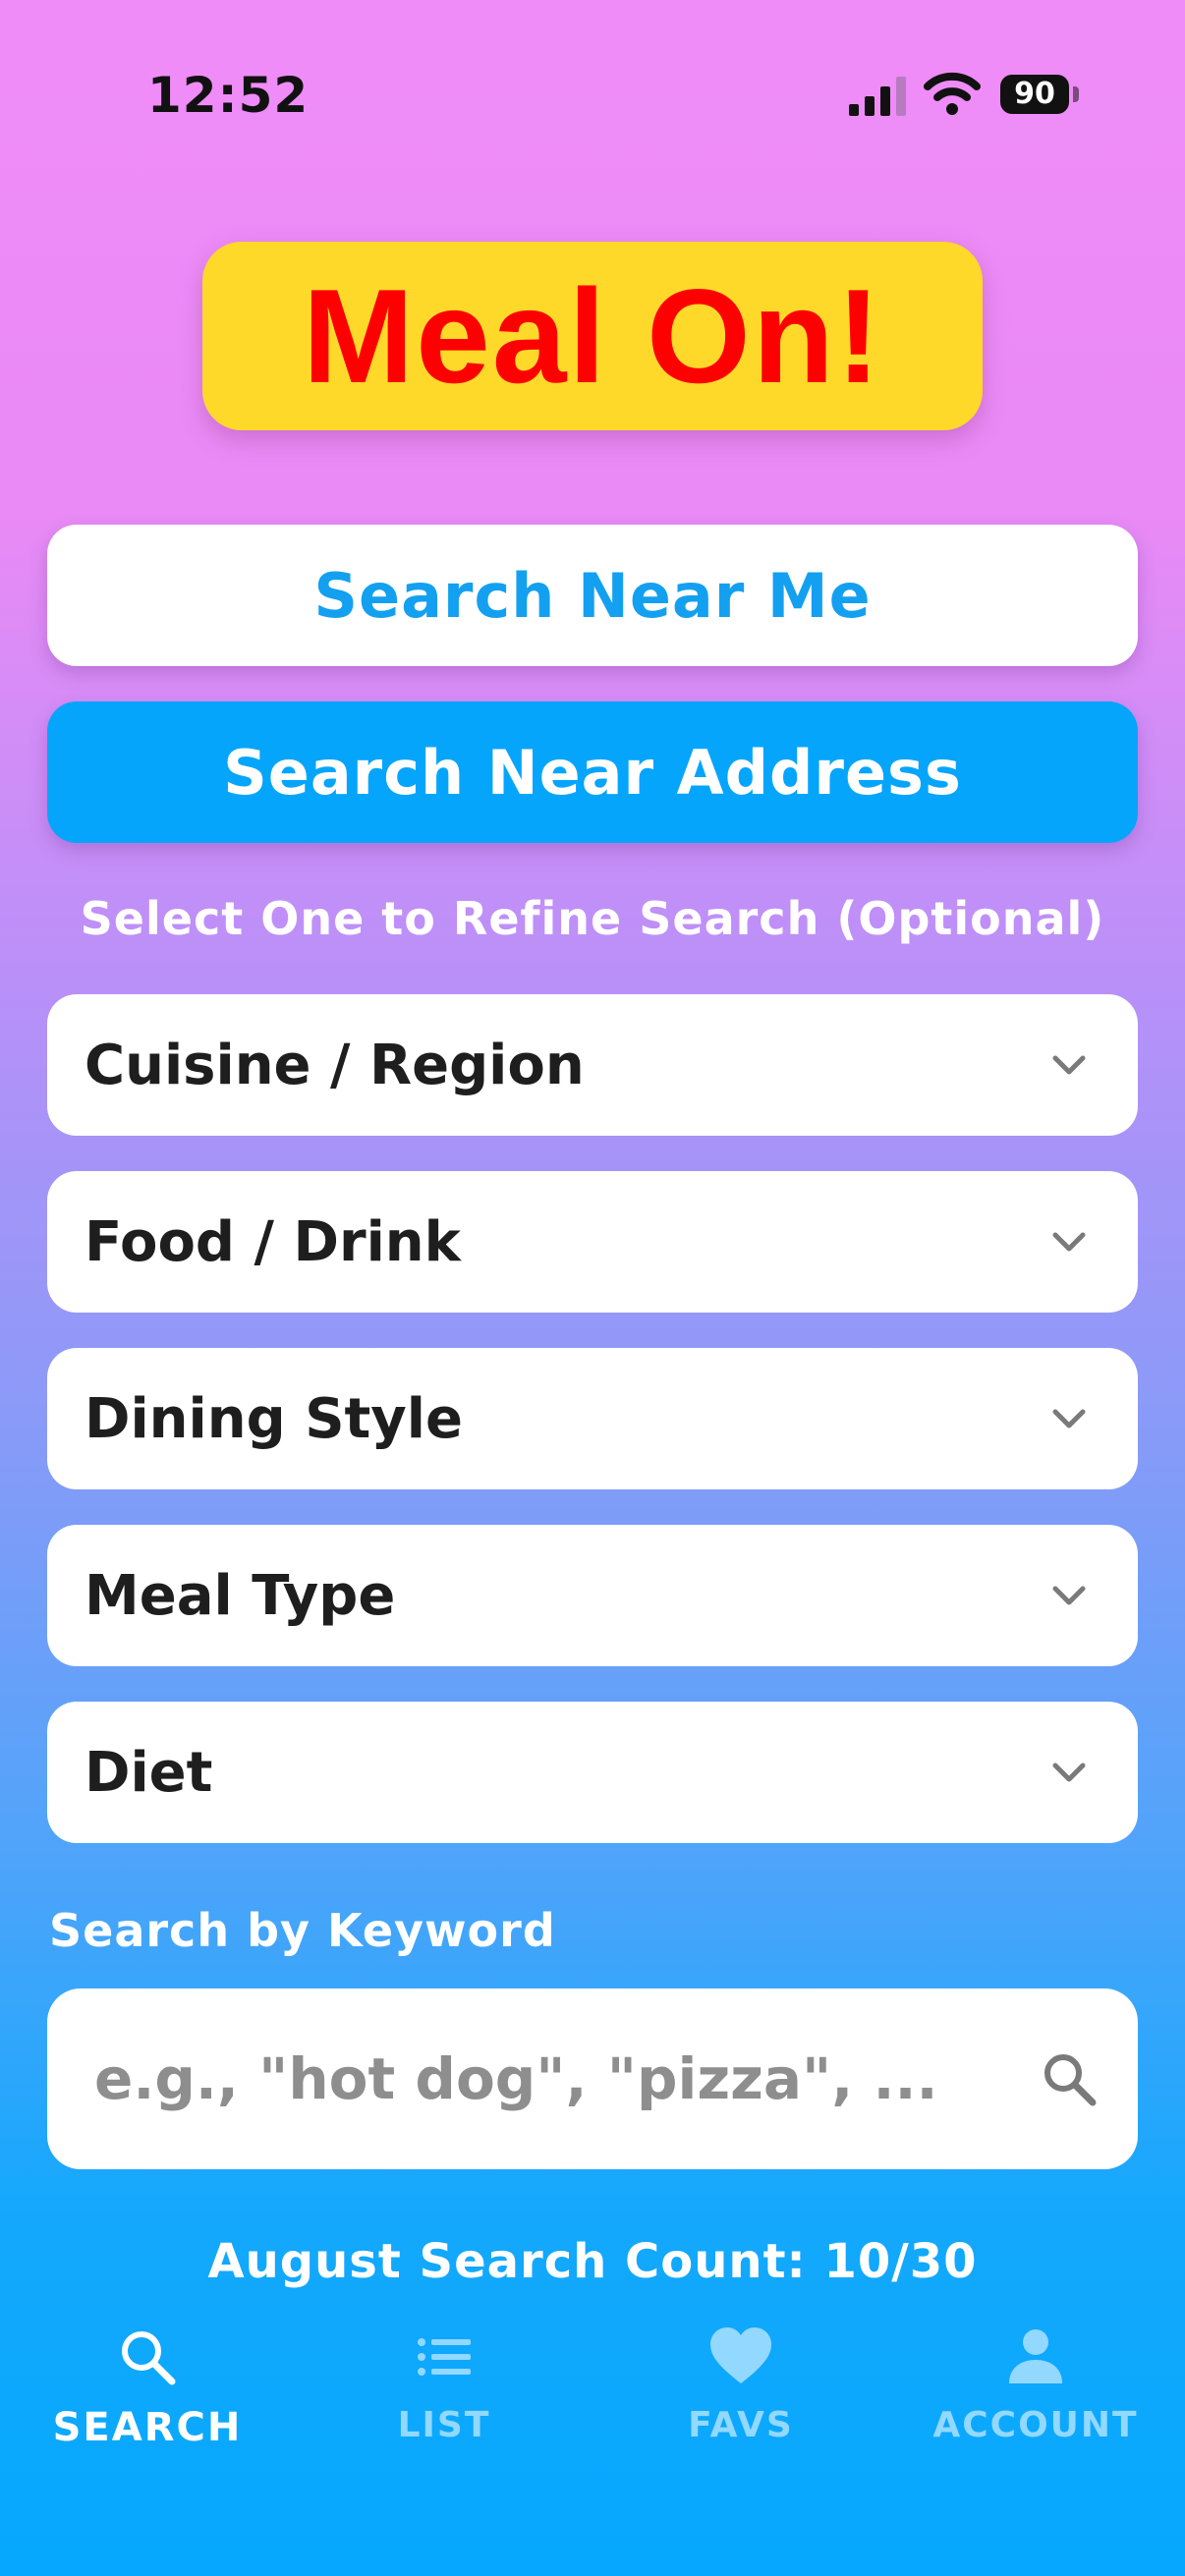 This screenshot has width=1185, height=2576. I want to click on battery-nub, so click(1076, 94).